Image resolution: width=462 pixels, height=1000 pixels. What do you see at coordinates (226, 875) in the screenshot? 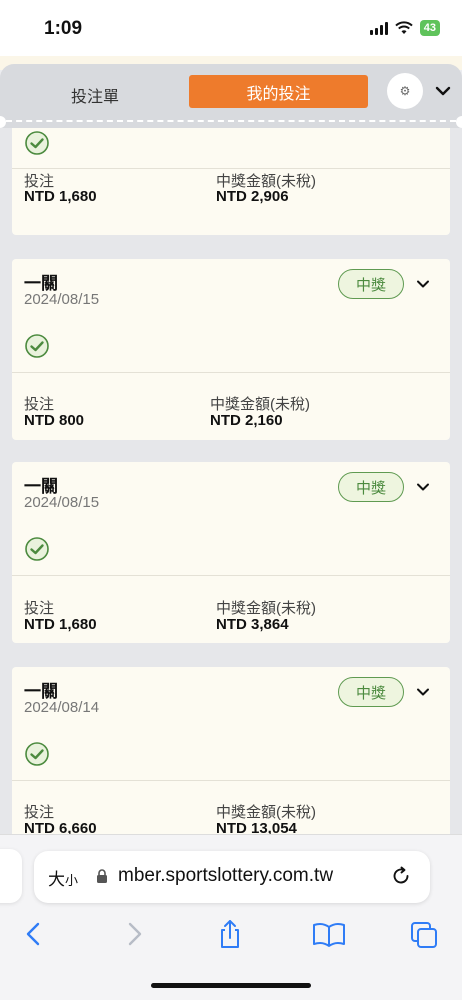
I see `url-text: mber.sportslottery.com.tw` at bounding box center [226, 875].